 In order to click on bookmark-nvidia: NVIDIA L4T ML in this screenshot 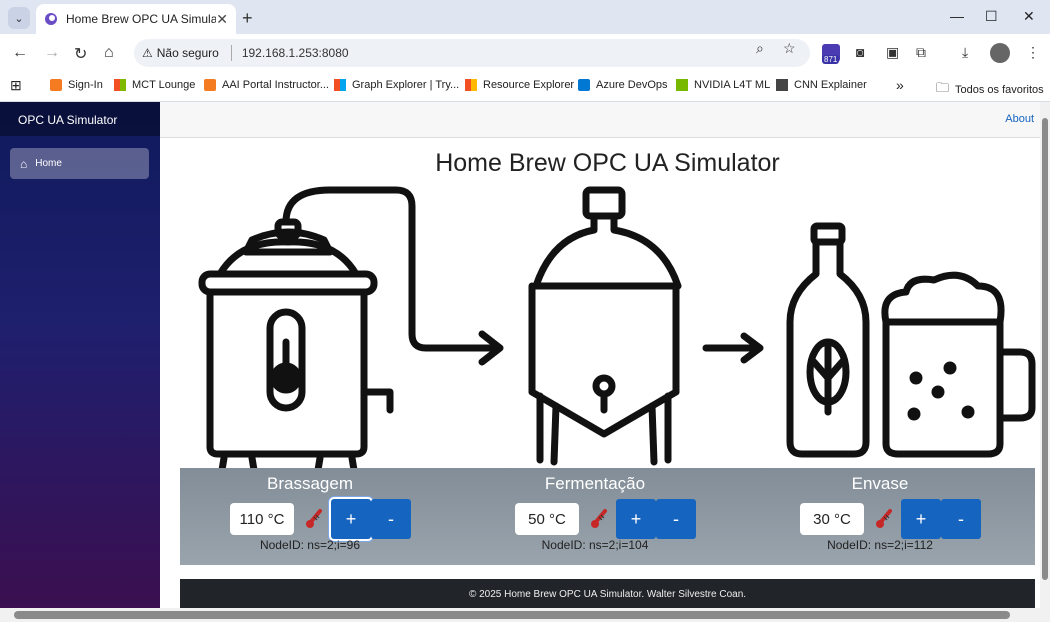, I will do `click(723, 85)`.